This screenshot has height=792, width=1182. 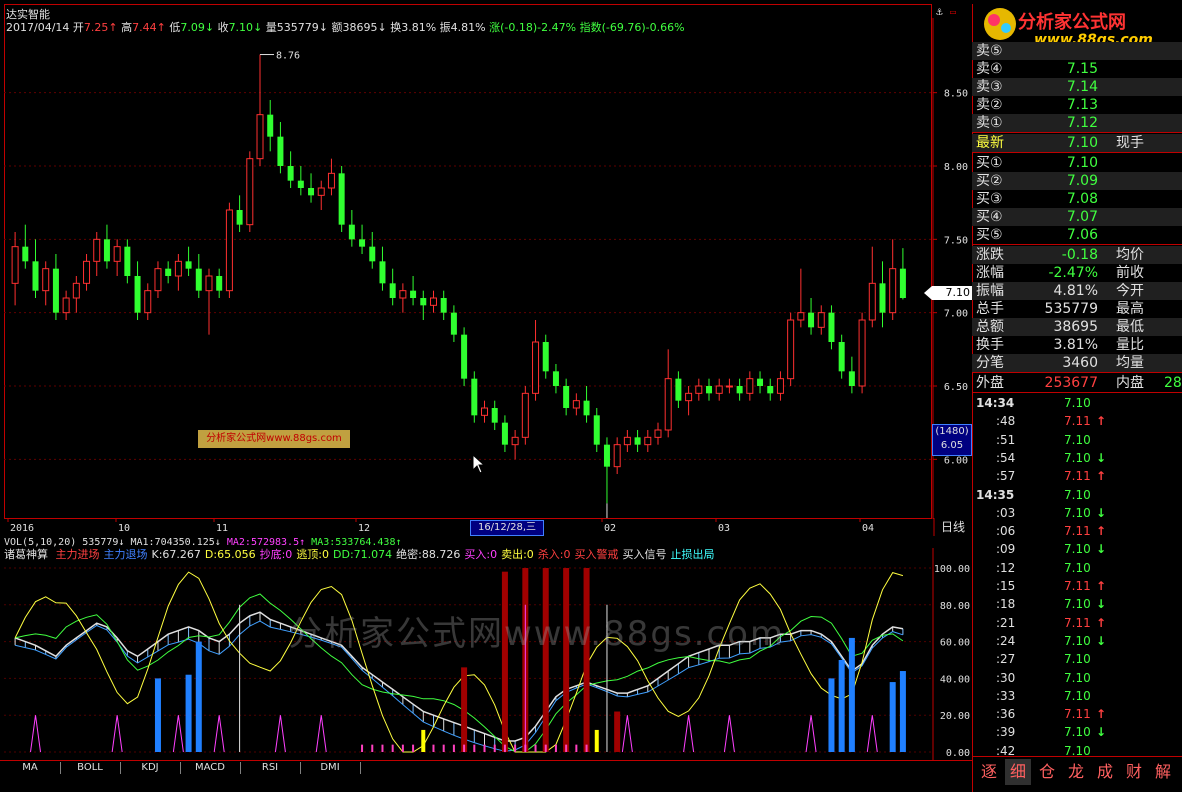 What do you see at coordinates (1077, 659) in the screenshot?
I see `tick-row: :27 7.10` at bounding box center [1077, 659].